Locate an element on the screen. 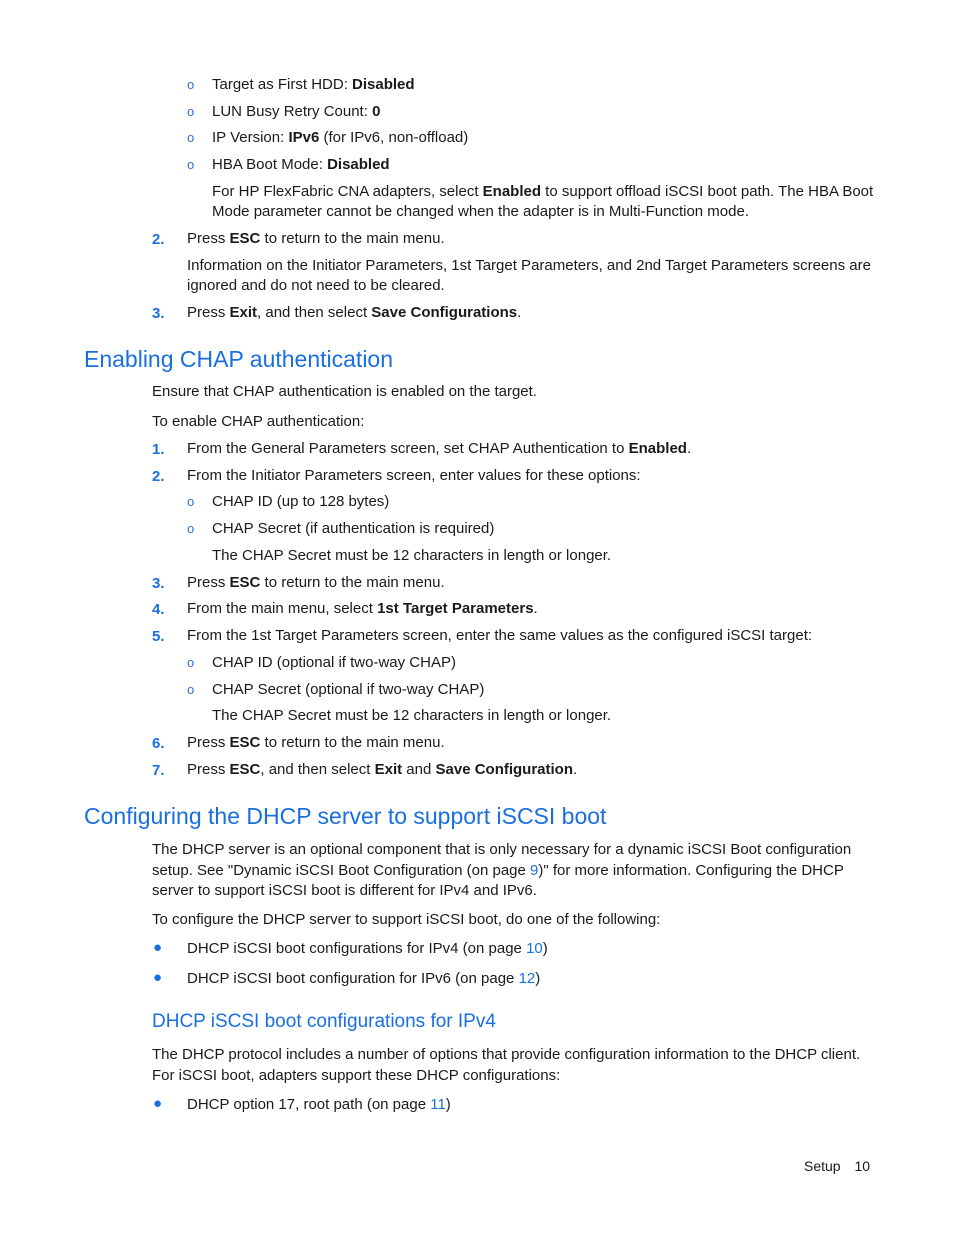 The image size is (954, 1235). page-link: 12 is located at coordinates (527, 978).